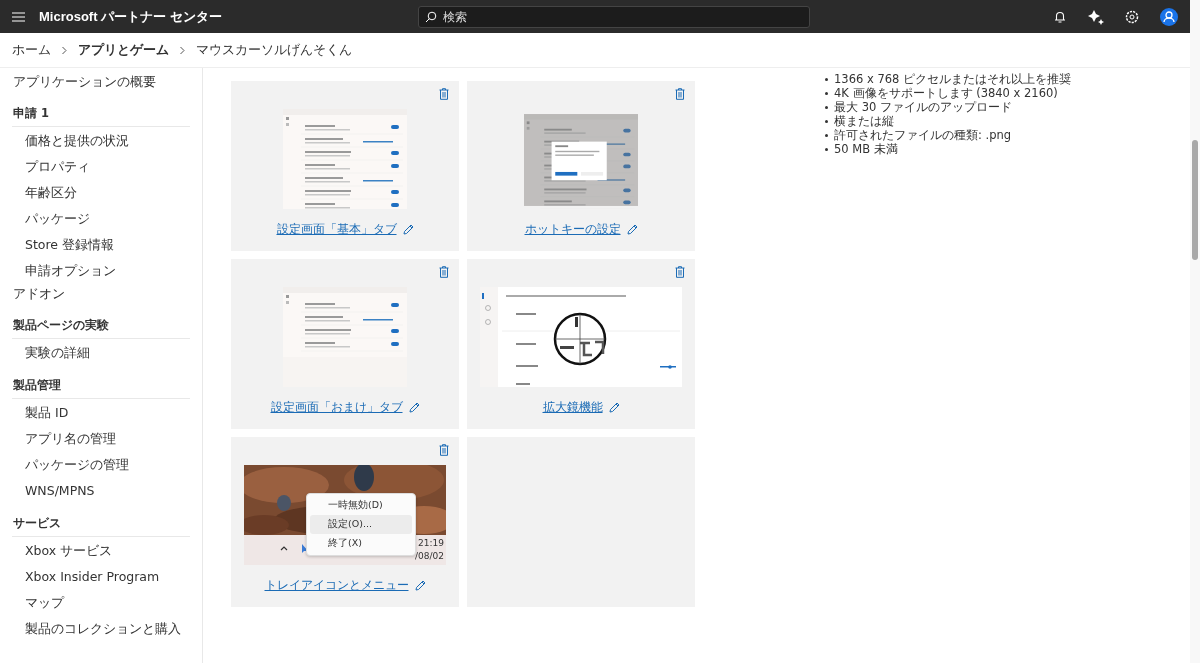  I want to click on requirement-text: 4K 画像をサポートします (3840 x 2160), so click(946, 93).